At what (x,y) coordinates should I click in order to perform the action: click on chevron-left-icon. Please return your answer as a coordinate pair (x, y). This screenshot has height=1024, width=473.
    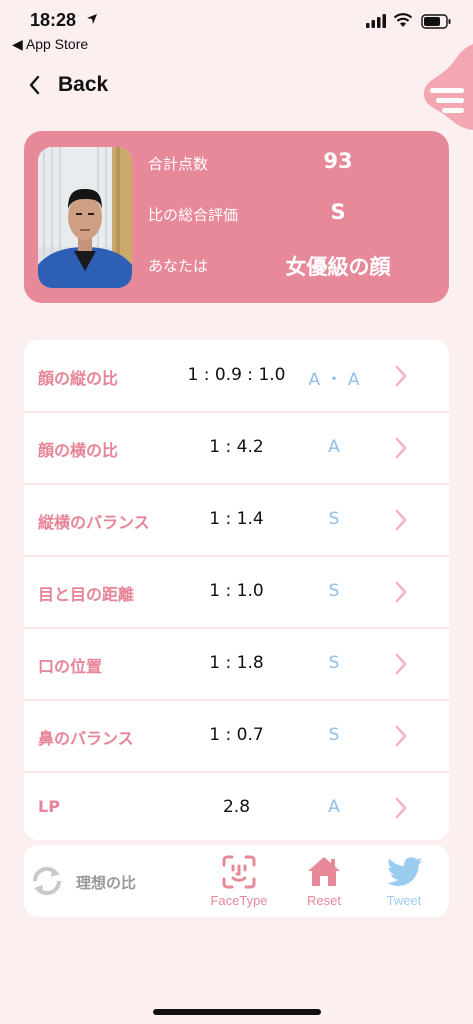
    Looking at the image, I should click on (34, 85).